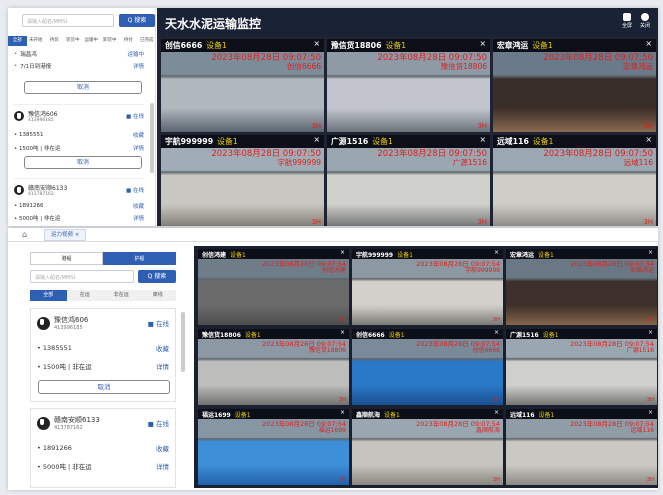 This screenshot has width=663, height=495. Describe the element at coordinates (158, 295) in the screenshot. I see `tab-offline: 离线` at that location.